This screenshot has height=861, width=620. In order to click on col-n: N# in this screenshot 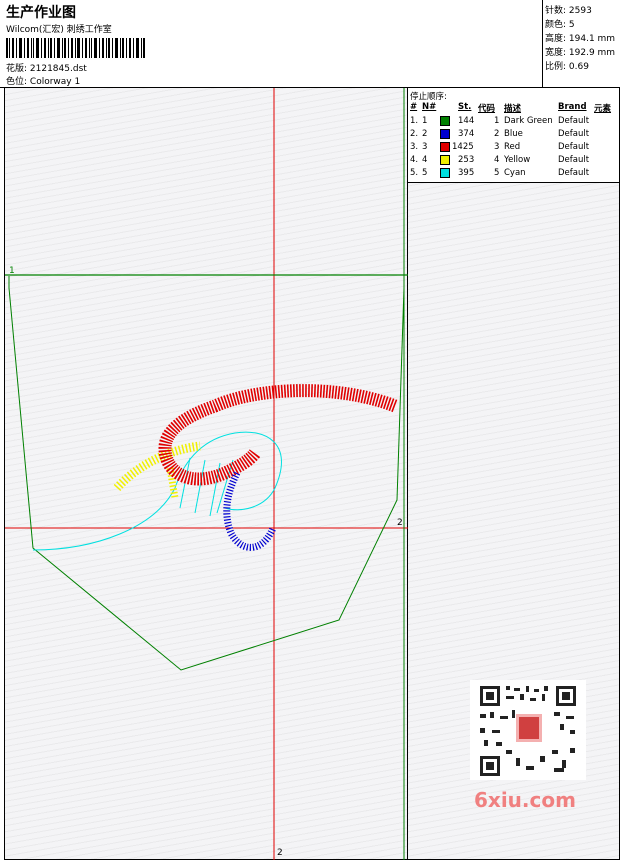, I will do `click(429, 107)`.